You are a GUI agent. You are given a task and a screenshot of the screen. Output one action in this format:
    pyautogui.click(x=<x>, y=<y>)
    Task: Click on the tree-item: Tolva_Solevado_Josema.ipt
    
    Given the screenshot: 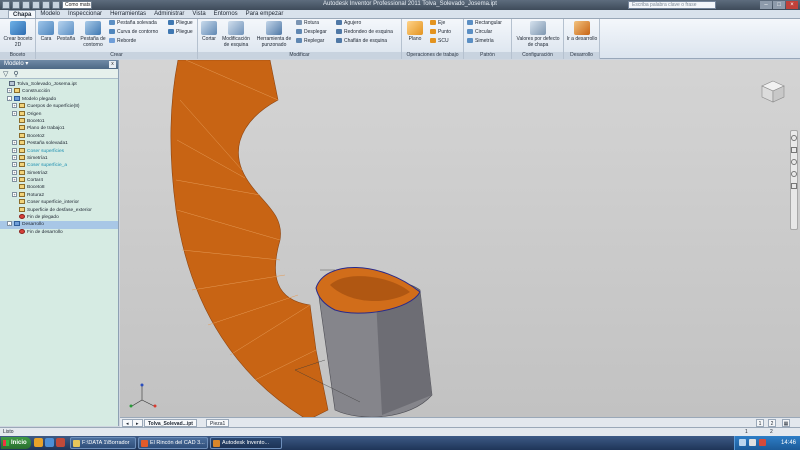 What is the action you would take?
    pyautogui.click(x=59, y=84)
    